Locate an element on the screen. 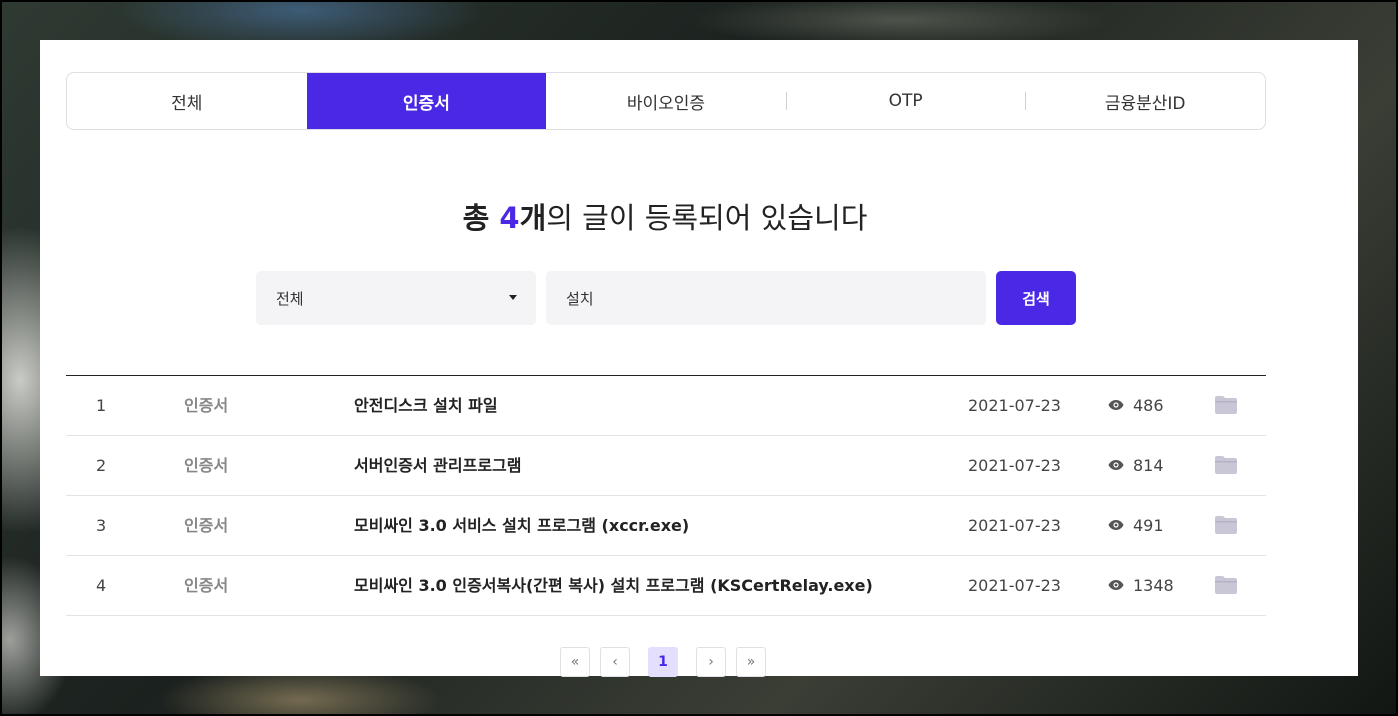  next-page-button: › is located at coordinates (711, 662).